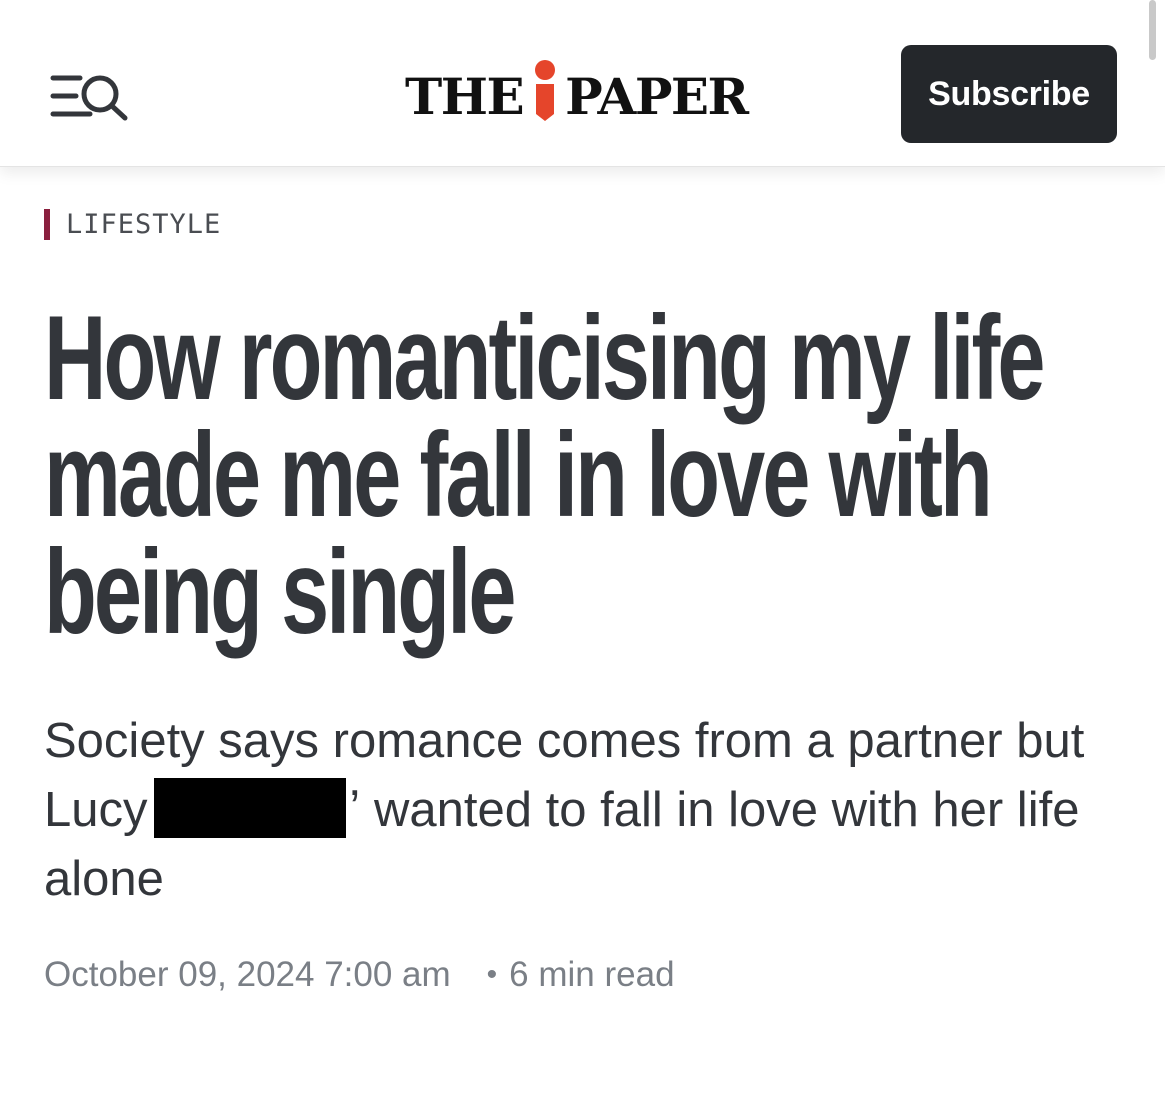 The image size is (1165, 1117). I want to click on article-meta: October 09, 2024 7:00 am • 6 min read, so click(359, 975).